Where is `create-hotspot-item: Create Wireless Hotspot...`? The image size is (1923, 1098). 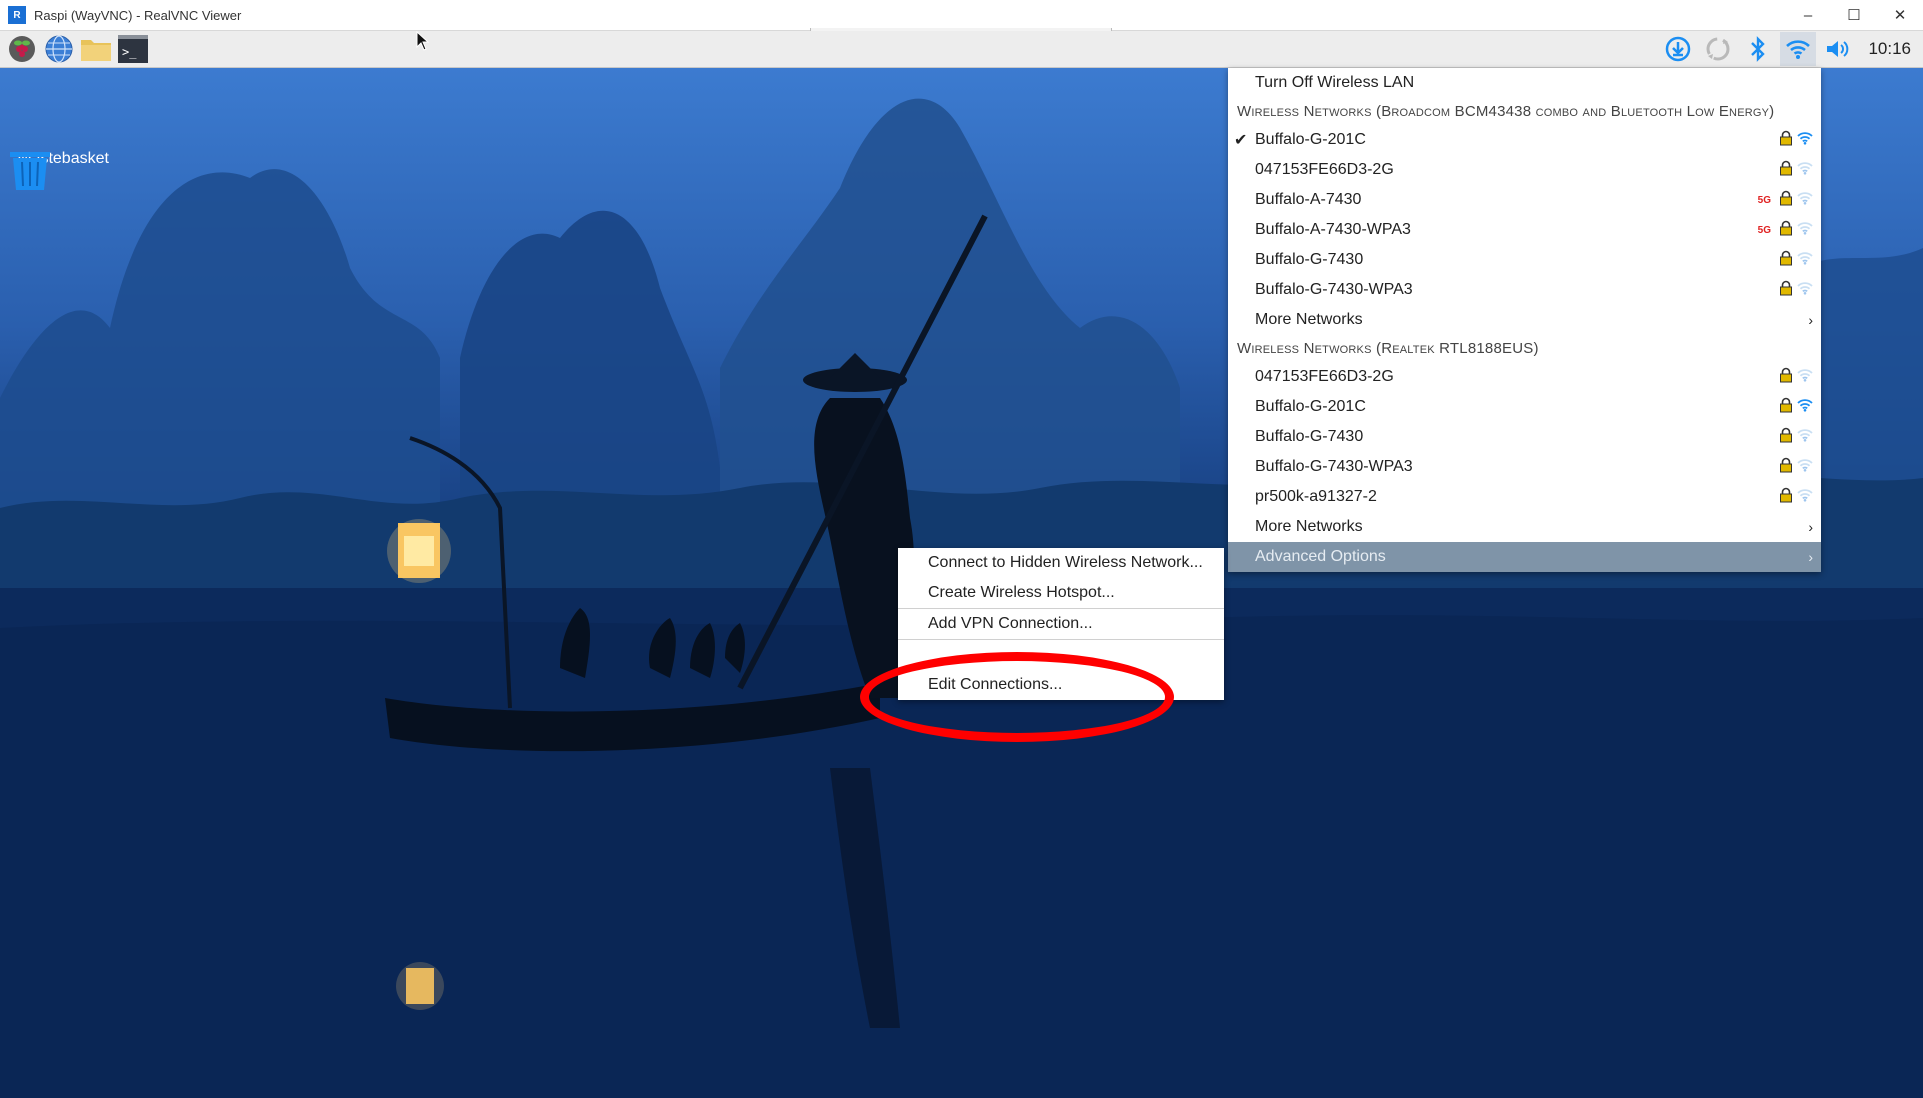 create-hotspot-item: Create Wireless Hotspot... is located at coordinates (1061, 593).